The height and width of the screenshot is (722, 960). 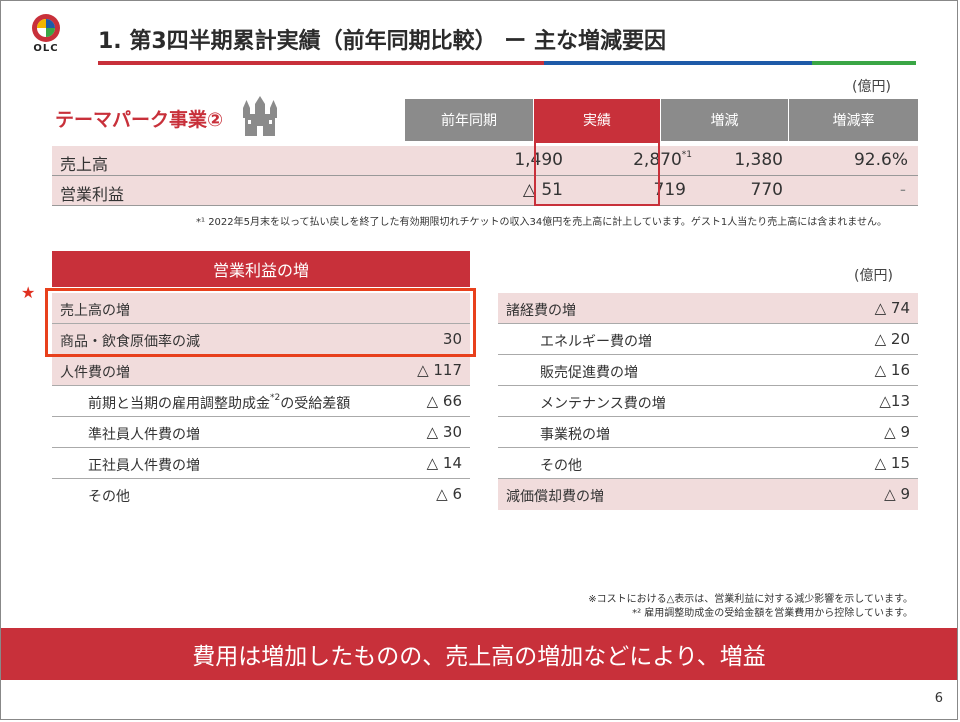 I want to click on expense-row: 諸経費の増 △ 74, so click(x=708, y=308).